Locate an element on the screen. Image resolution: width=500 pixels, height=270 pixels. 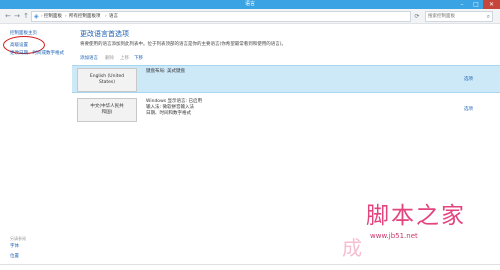
back-arrow-icon: ← is located at coordinates (8, 16).